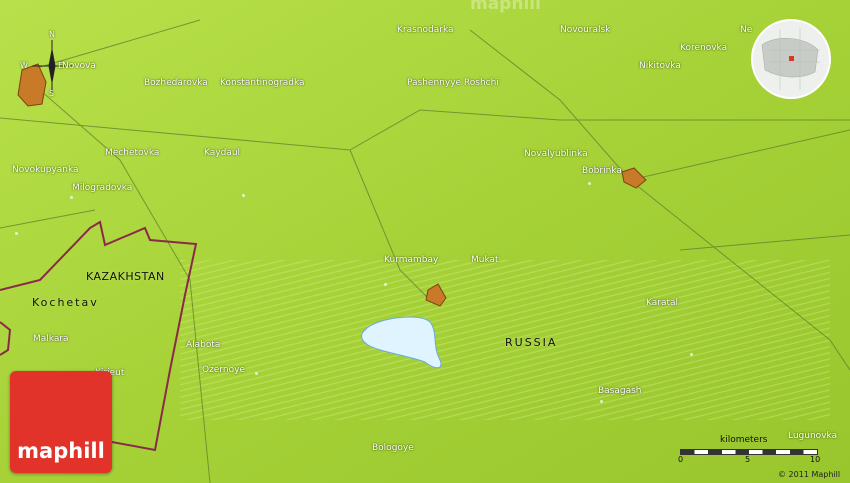 The height and width of the screenshot is (483, 850). Describe the element at coordinates (815, 459) in the screenshot. I see `scale-tick: 10` at that location.